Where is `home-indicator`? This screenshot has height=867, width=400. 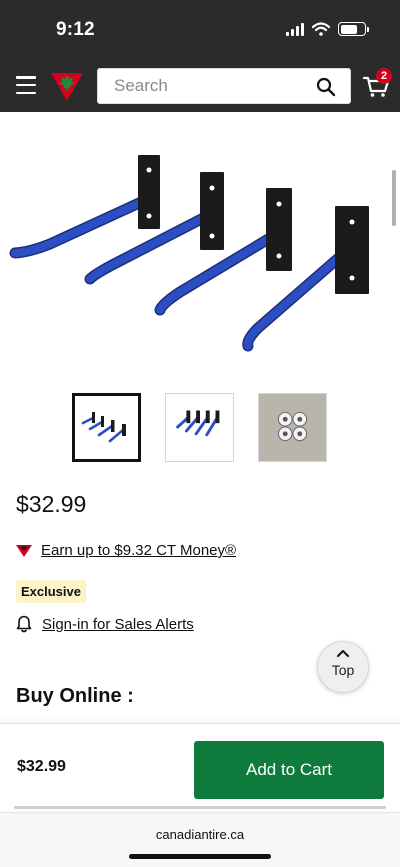
home-indicator is located at coordinates (200, 856).